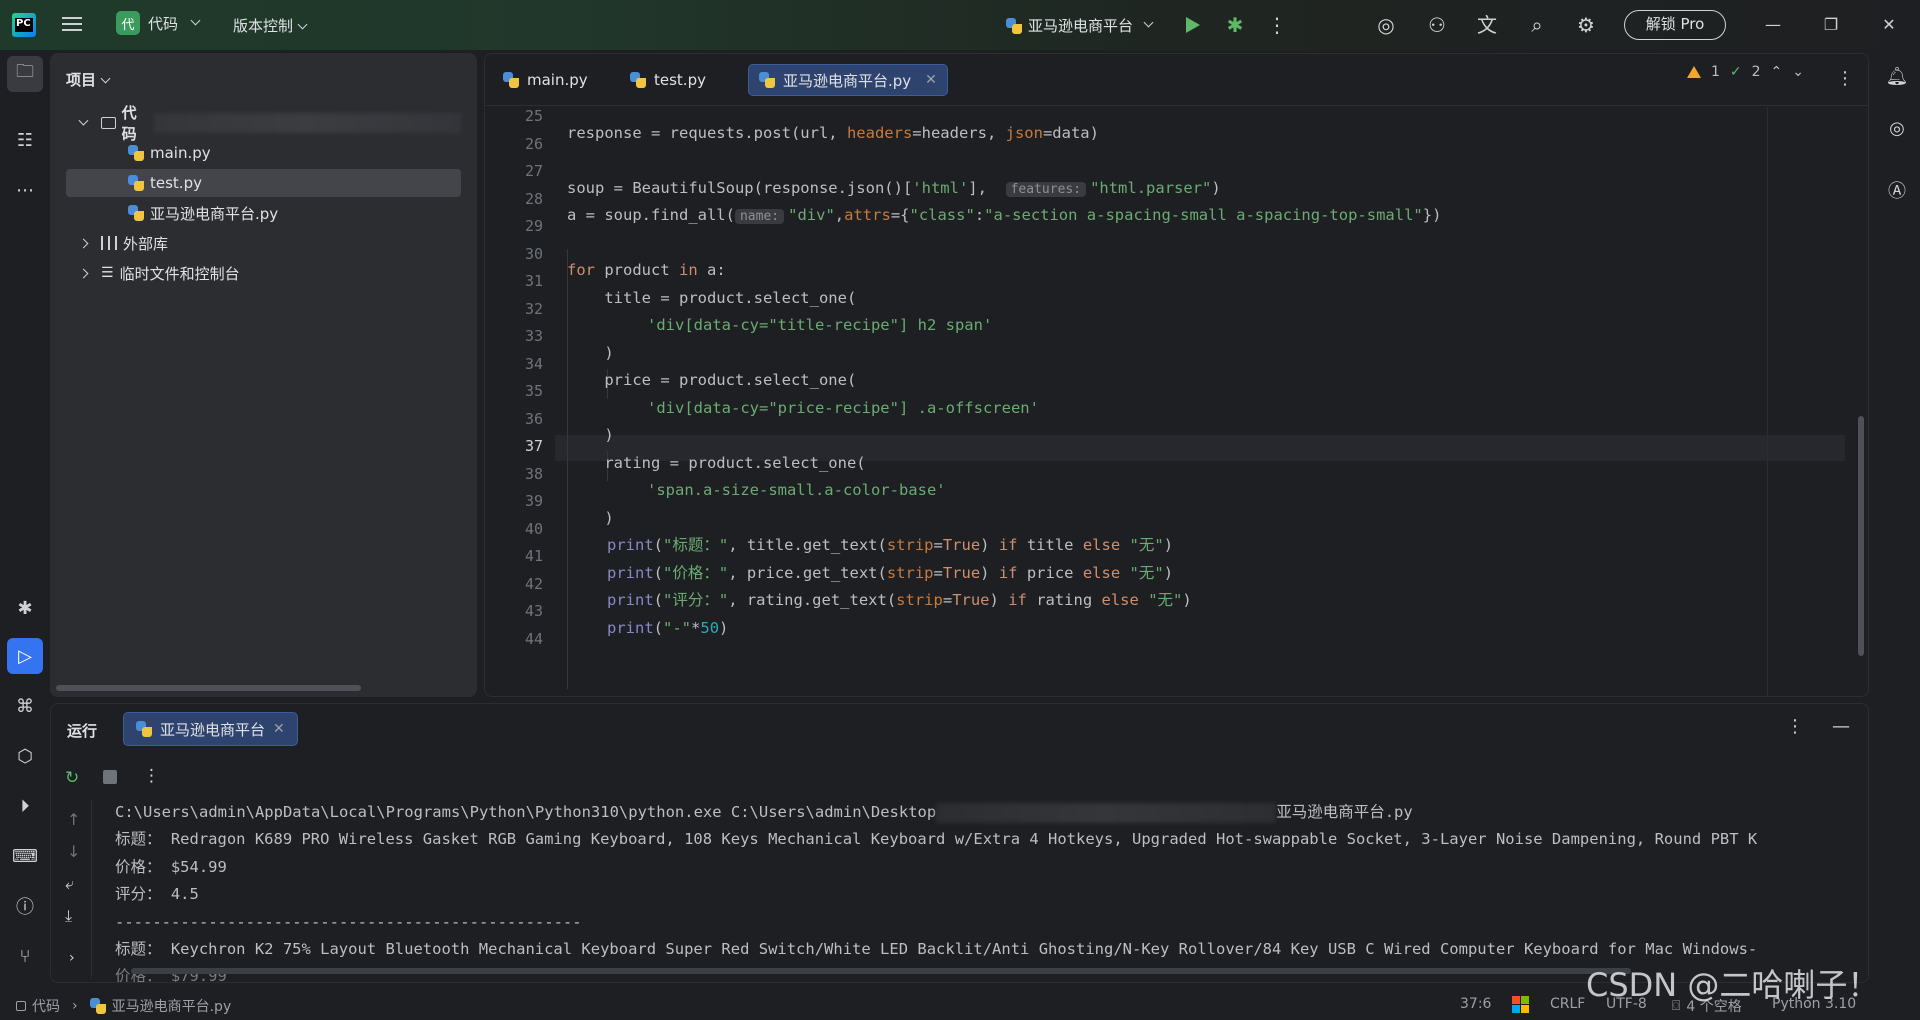 Image resolution: width=1920 pixels, height=1020 pixels. What do you see at coordinates (88, 79) in the screenshot?
I see `project-panel-title: 项目` at bounding box center [88, 79].